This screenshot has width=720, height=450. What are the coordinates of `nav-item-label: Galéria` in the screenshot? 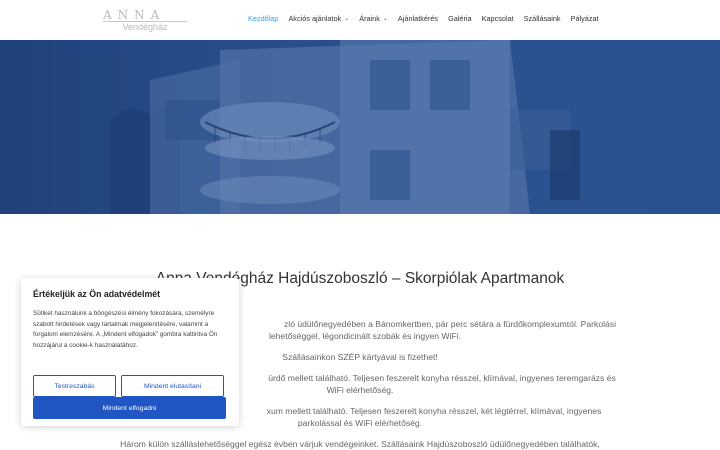 It's located at (460, 18).